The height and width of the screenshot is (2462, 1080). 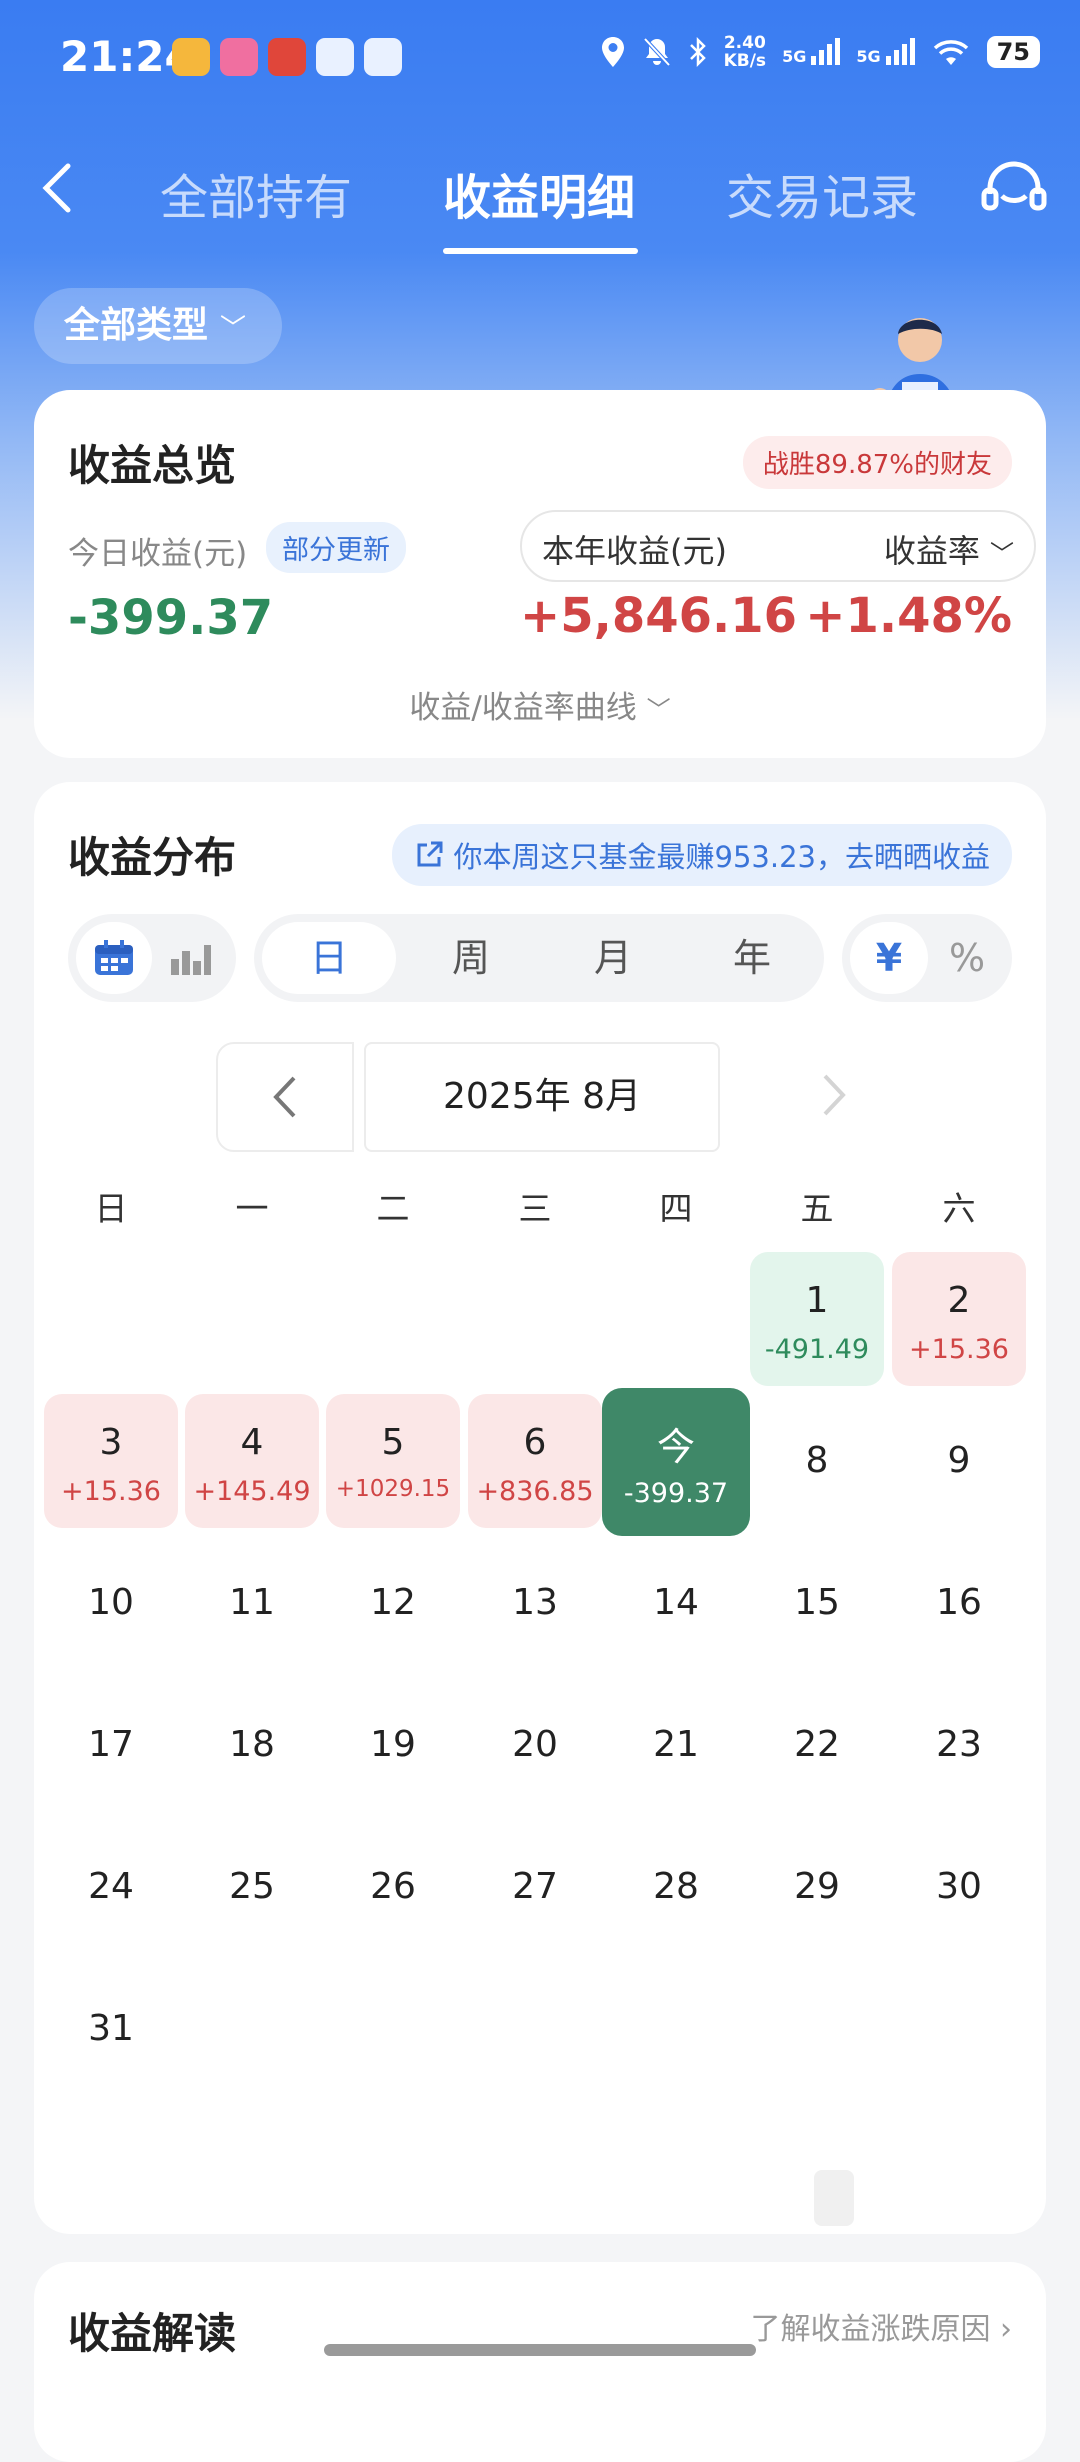 I want to click on calendar-day: 14, so click(x=676, y=1603).